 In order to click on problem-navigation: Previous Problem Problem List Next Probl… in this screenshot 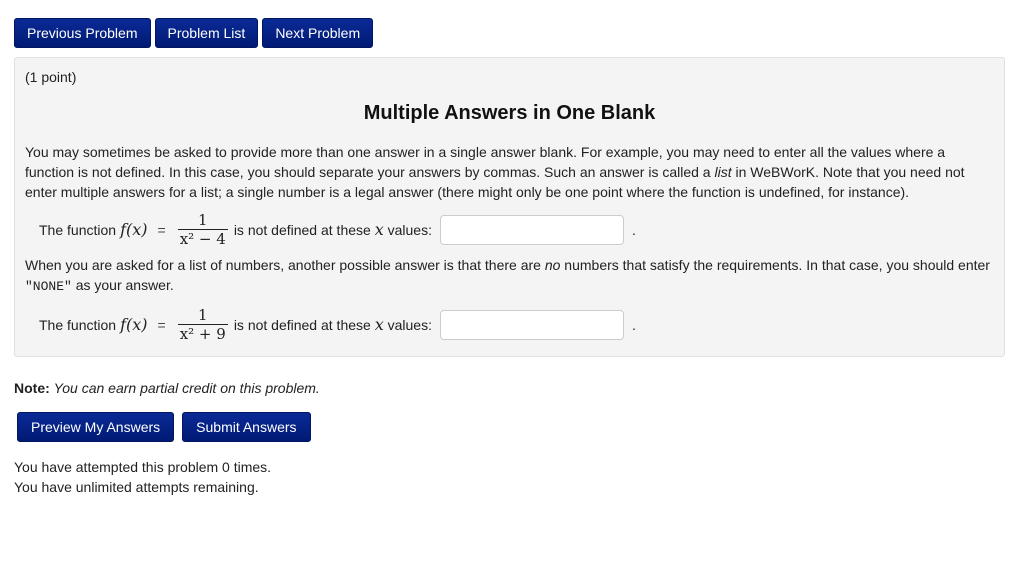, I will do `click(194, 33)`.